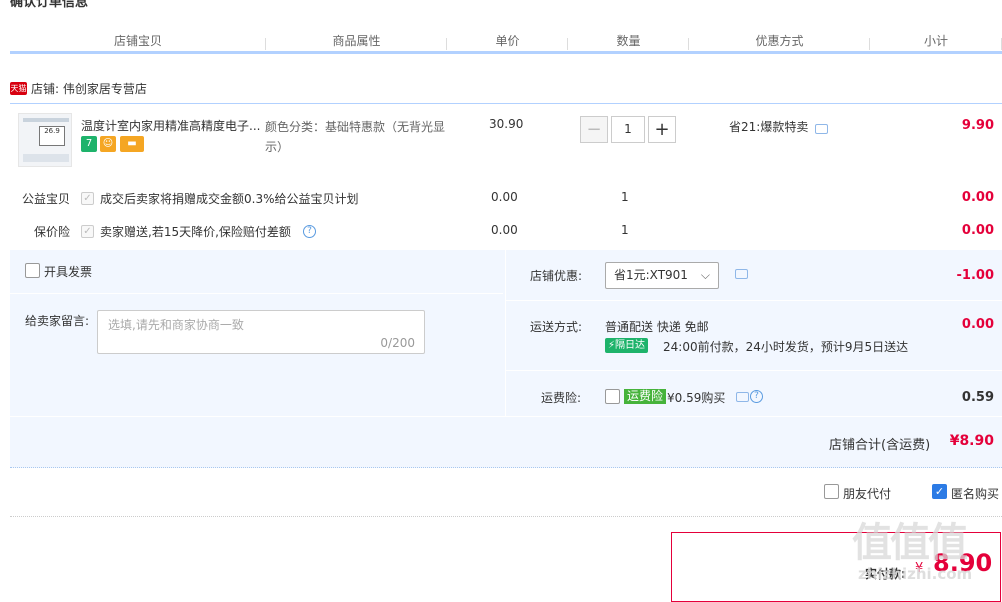  Describe the element at coordinates (594, 129) in the screenshot. I see `qty-decrease-button: −` at that location.